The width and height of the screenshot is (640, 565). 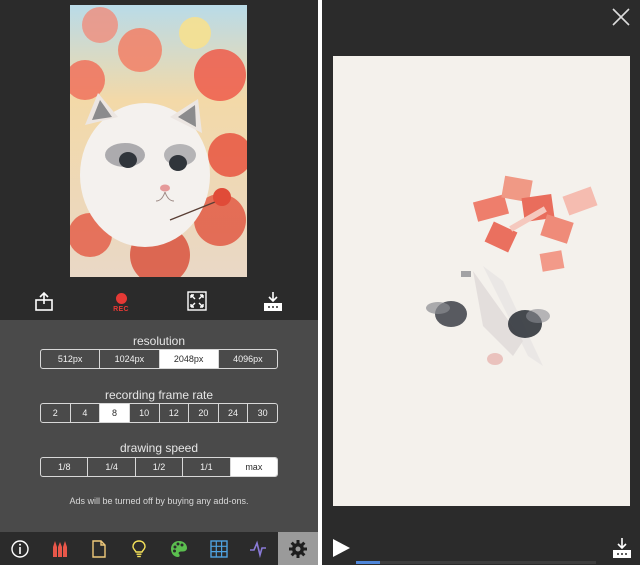 I want to click on frame-rate-option: 12, so click(x=175, y=413).